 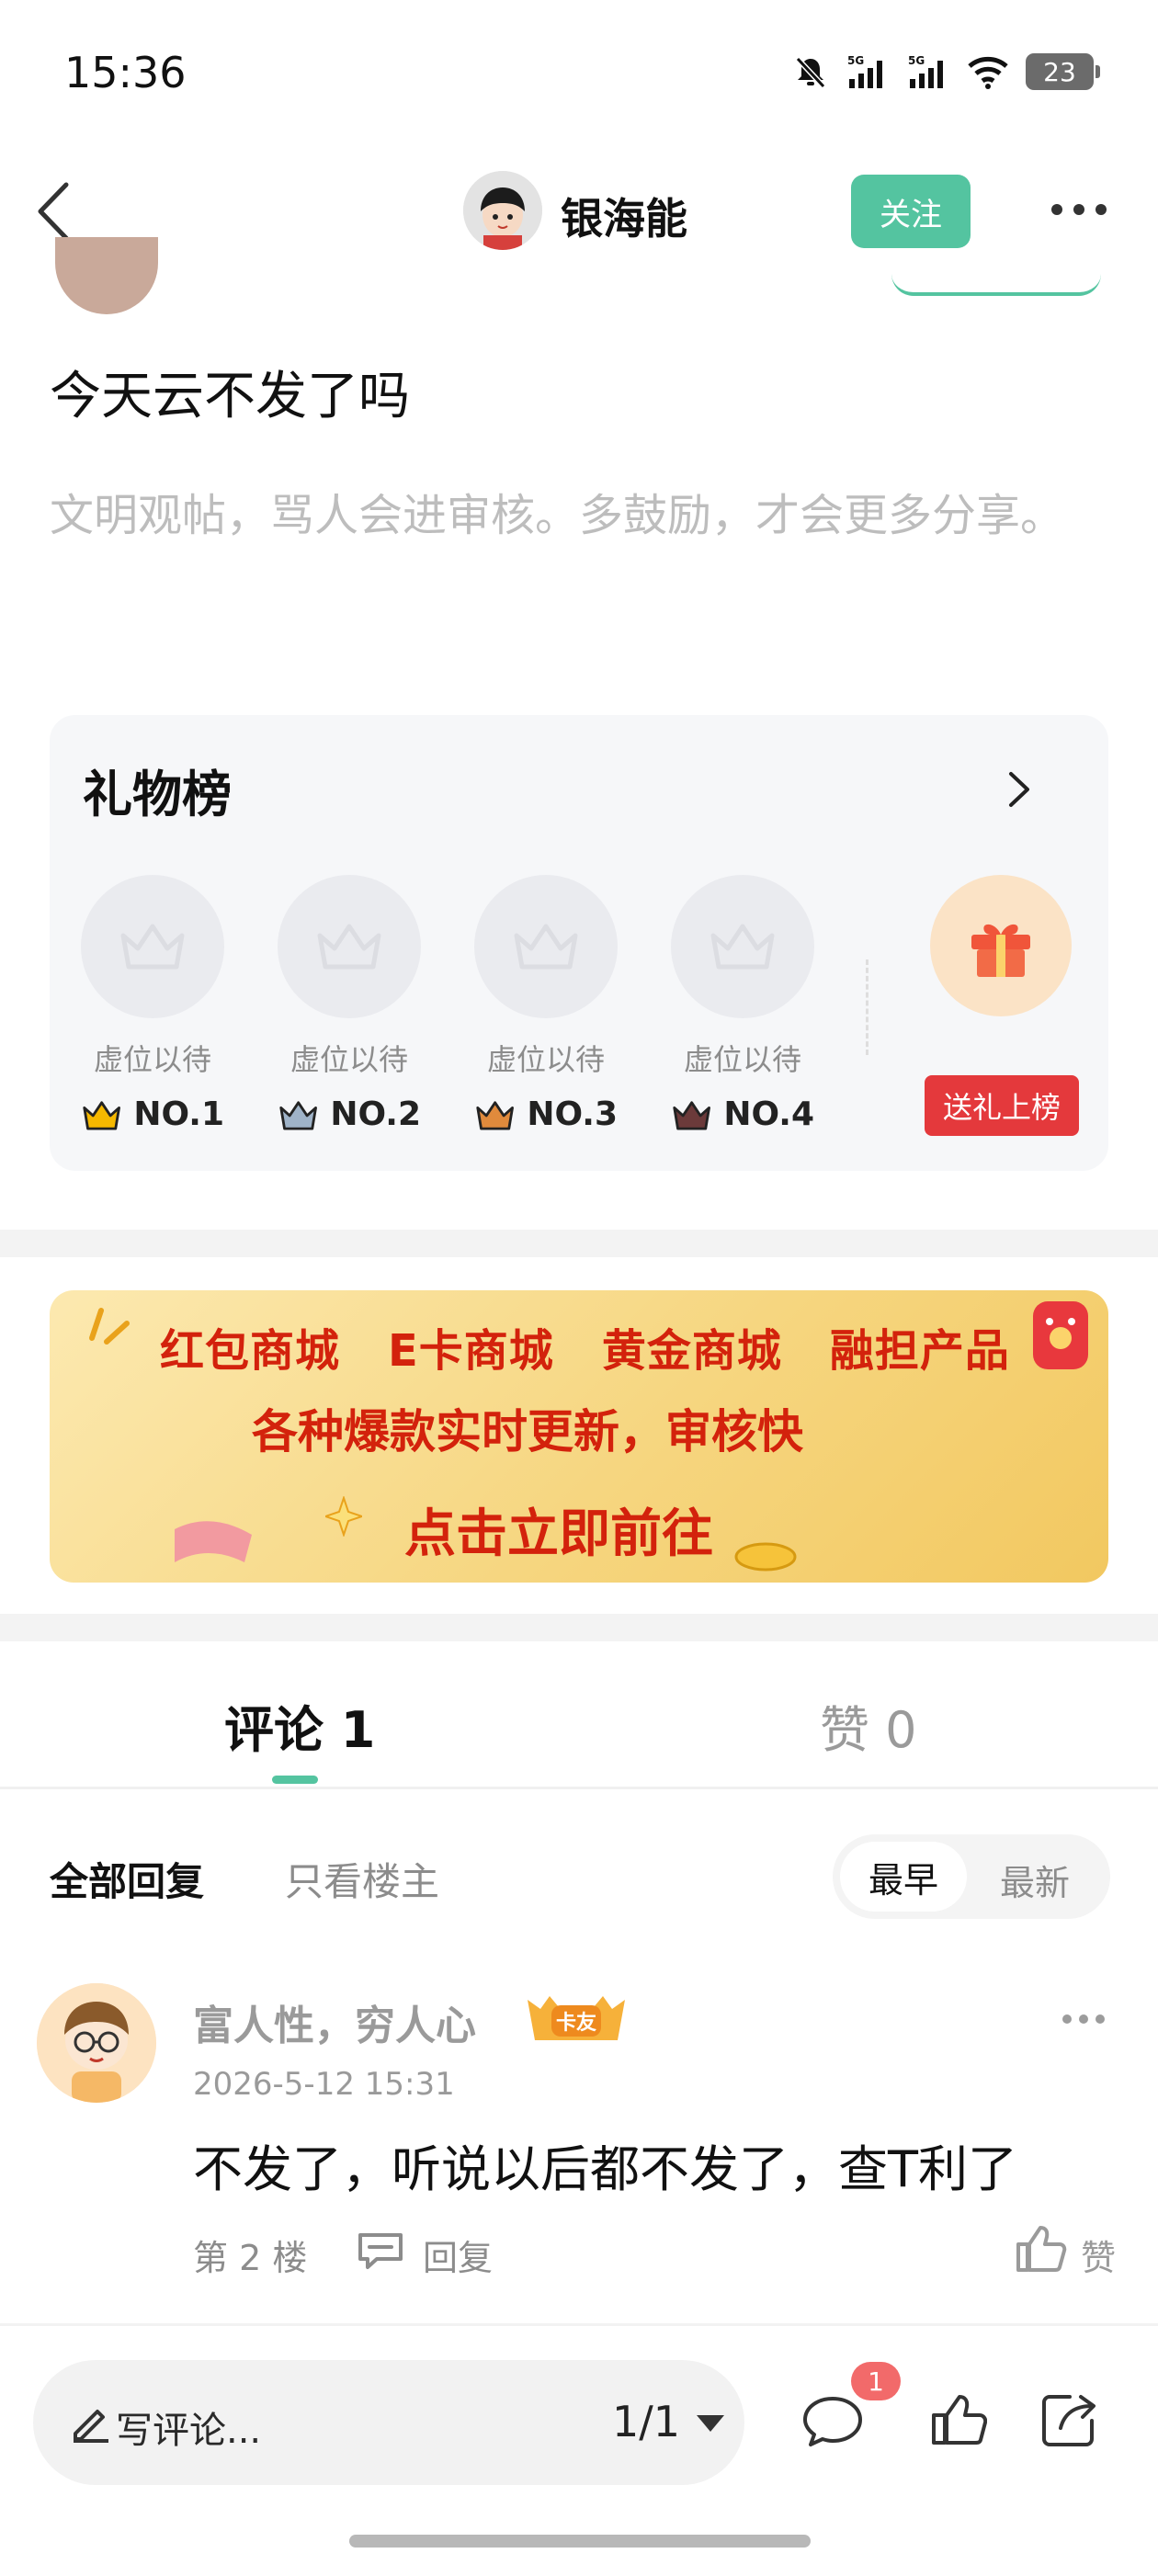 I want to click on caret-down-icon, so click(x=710, y=2423).